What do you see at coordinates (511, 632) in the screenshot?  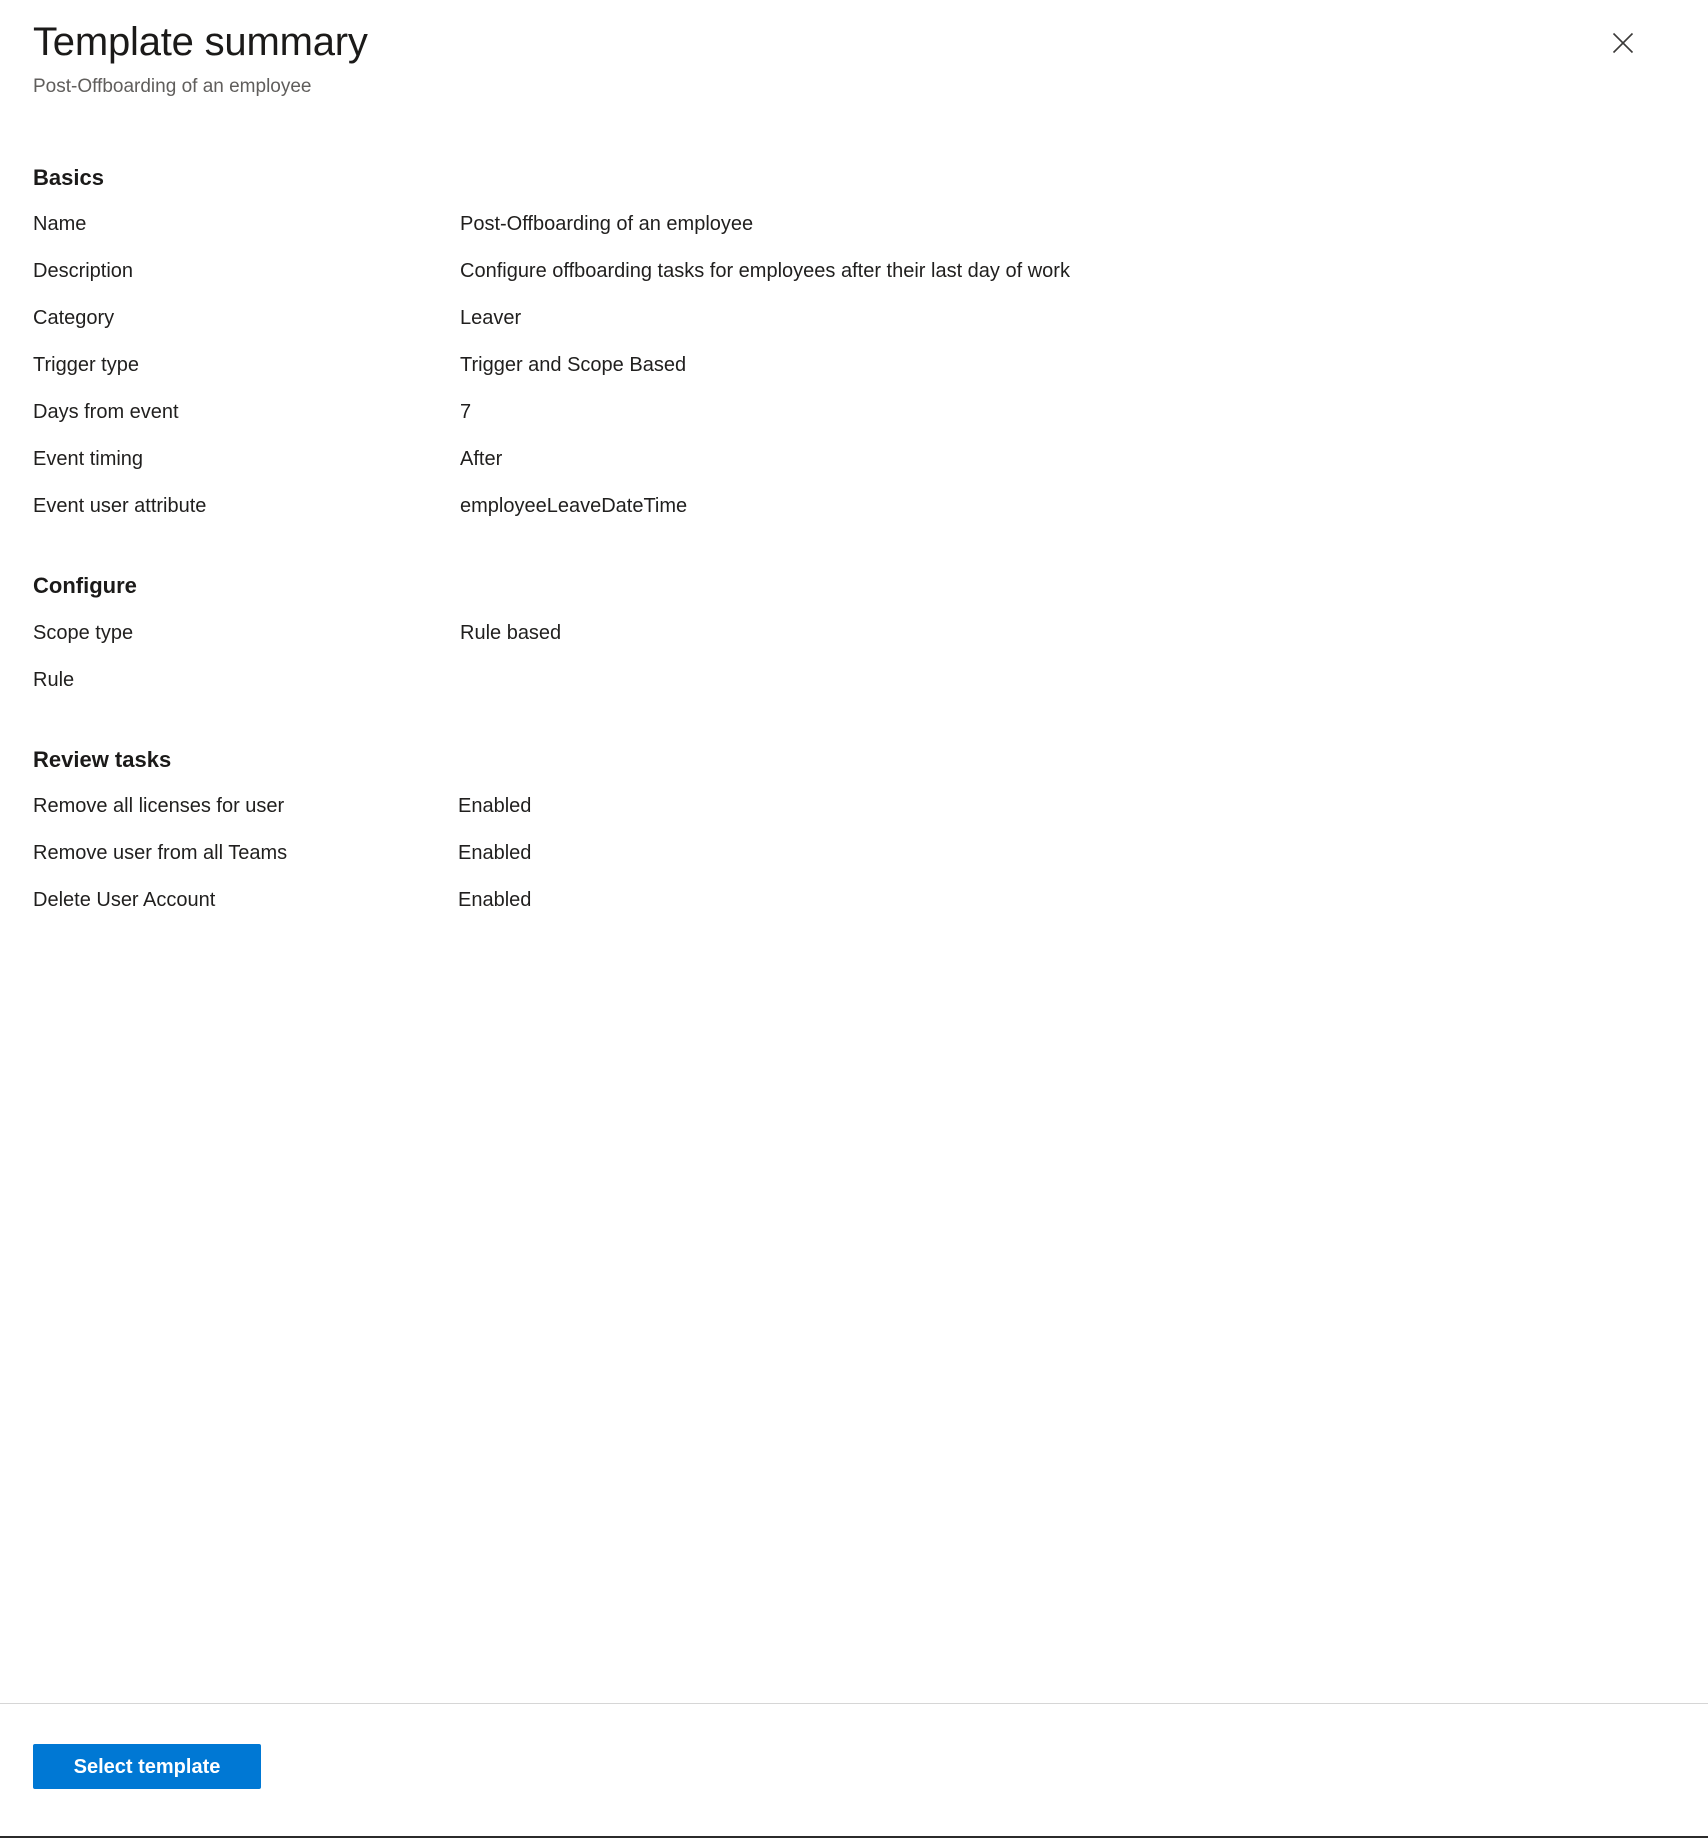 I see `row-value: Rule based` at bounding box center [511, 632].